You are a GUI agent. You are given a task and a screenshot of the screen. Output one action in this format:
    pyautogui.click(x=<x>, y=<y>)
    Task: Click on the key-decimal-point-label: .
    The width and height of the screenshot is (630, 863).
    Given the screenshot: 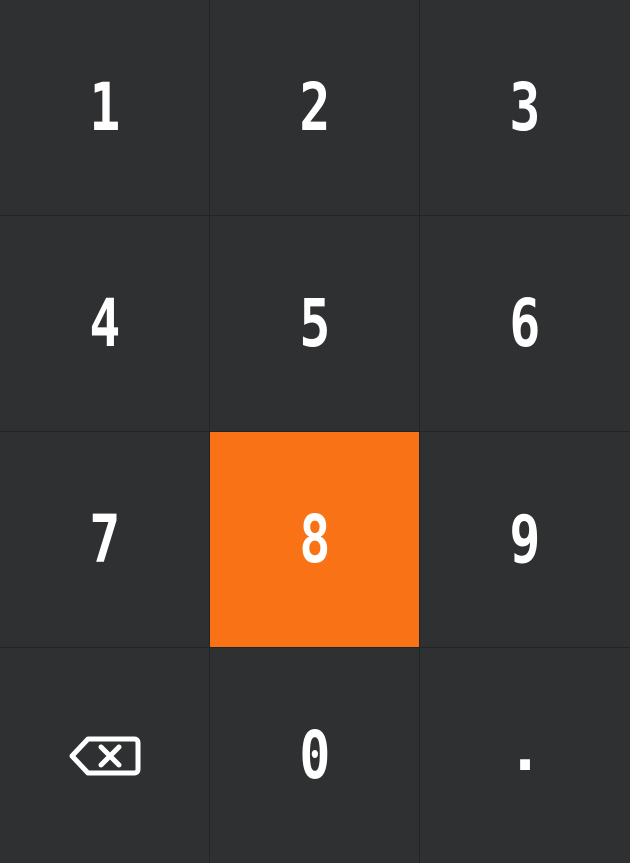 What is the action you would take?
    pyautogui.click(x=525, y=749)
    